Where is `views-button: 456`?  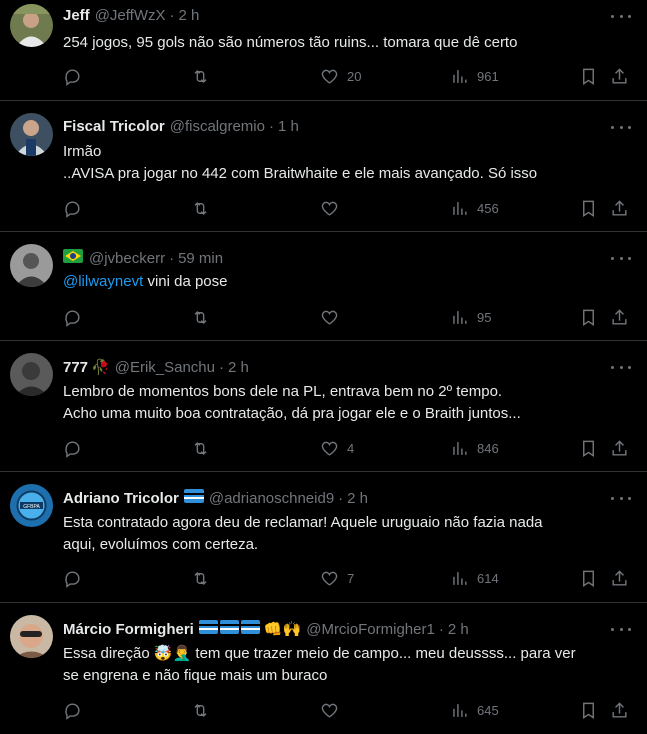
views-button: 456 is located at coordinates (474, 208).